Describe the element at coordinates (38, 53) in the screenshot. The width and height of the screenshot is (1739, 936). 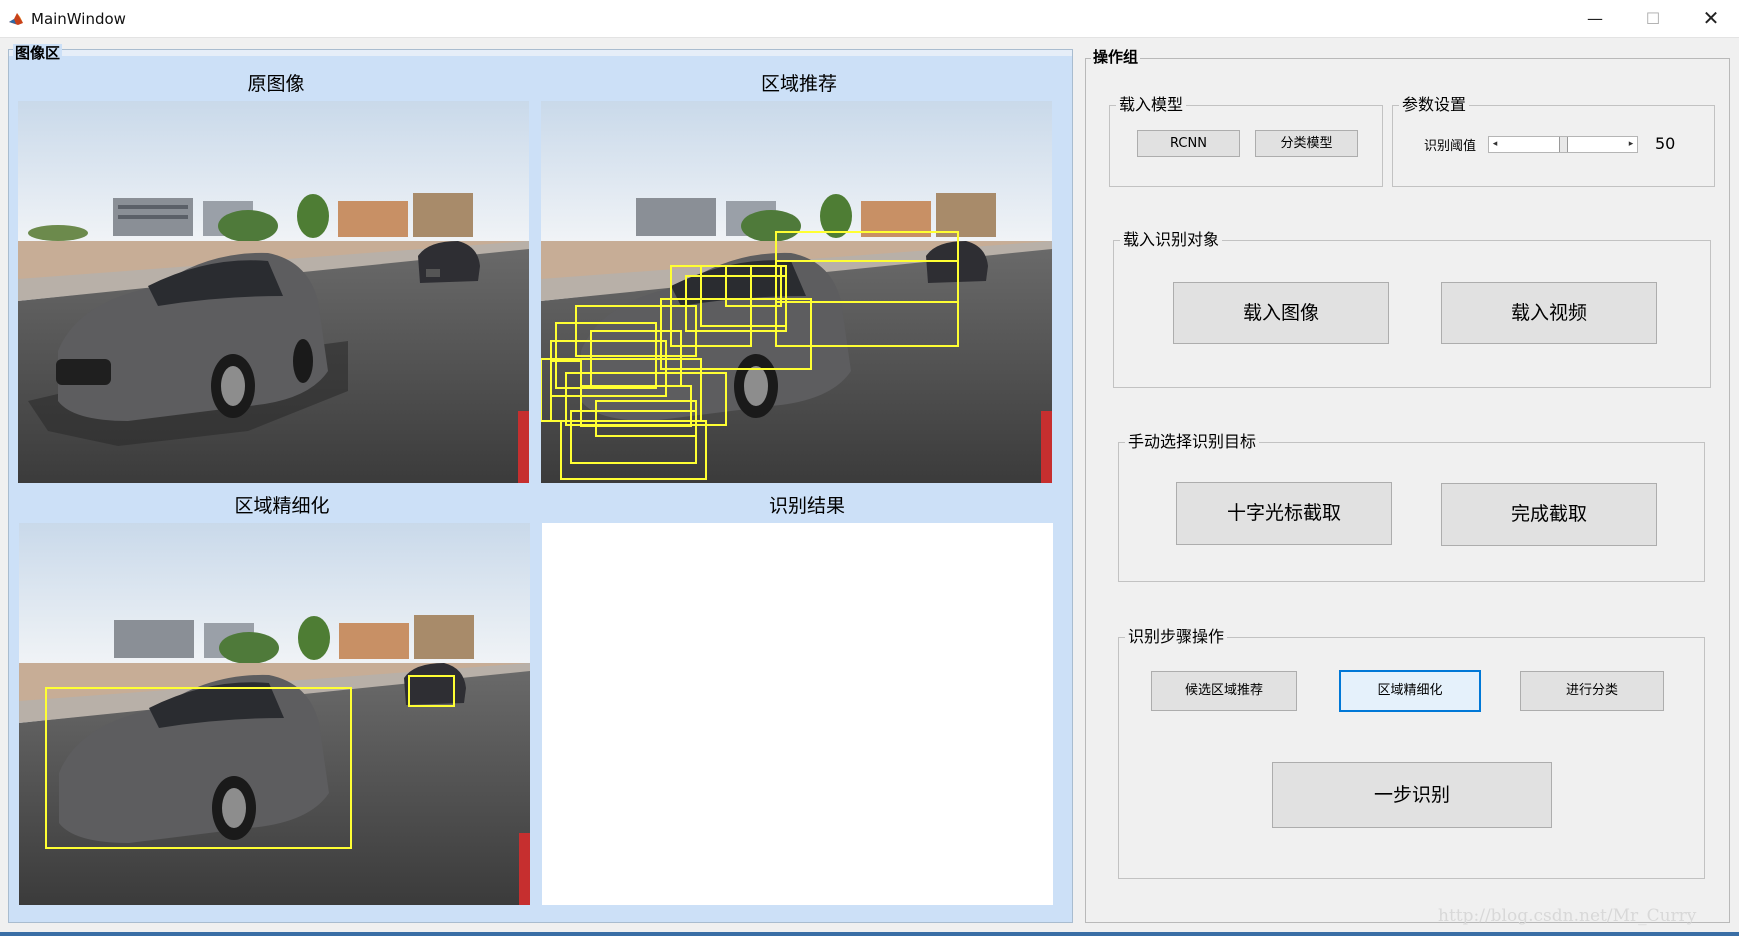
I see `image-area-title: 图像区` at that location.